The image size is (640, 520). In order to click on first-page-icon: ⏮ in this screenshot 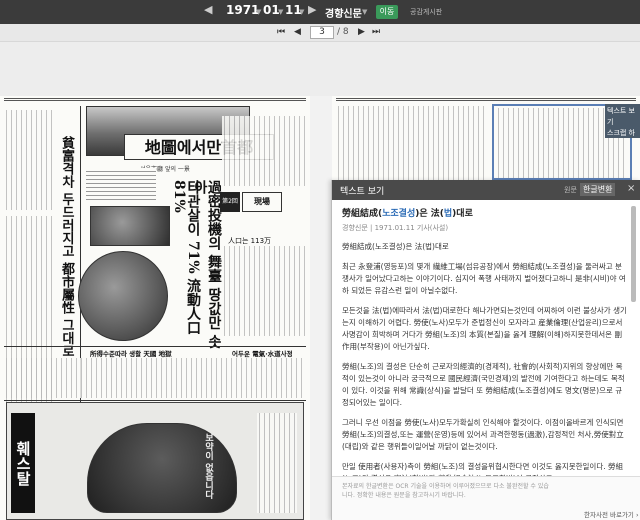, I will do `click(281, 32)`.